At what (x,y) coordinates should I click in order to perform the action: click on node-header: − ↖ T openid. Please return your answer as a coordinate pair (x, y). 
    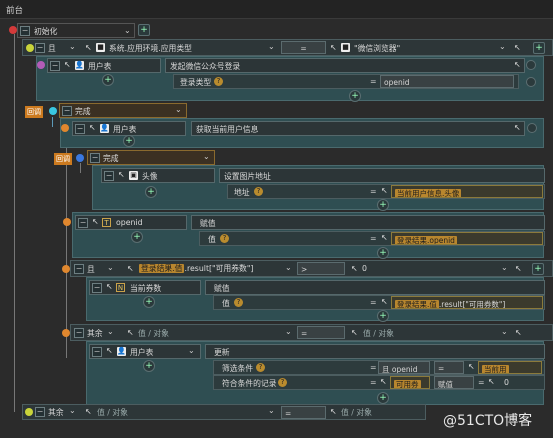
    Looking at the image, I should click on (131, 222).